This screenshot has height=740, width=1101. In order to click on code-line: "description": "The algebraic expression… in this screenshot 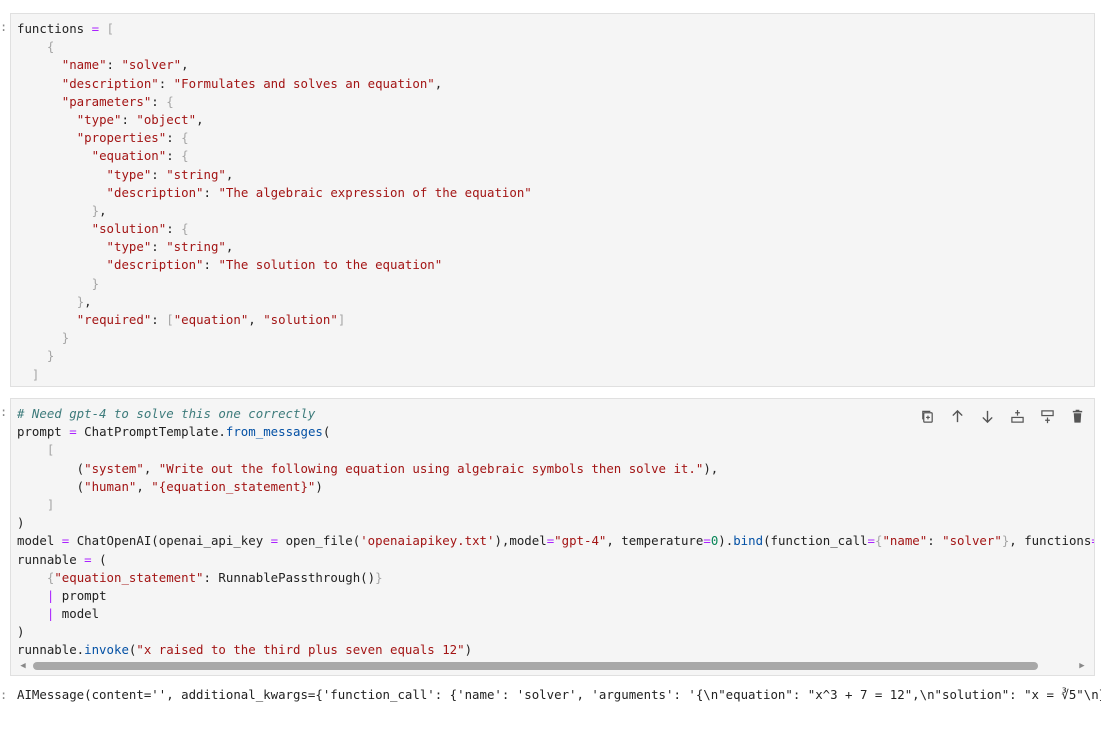, I will do `click(319, 192)`.